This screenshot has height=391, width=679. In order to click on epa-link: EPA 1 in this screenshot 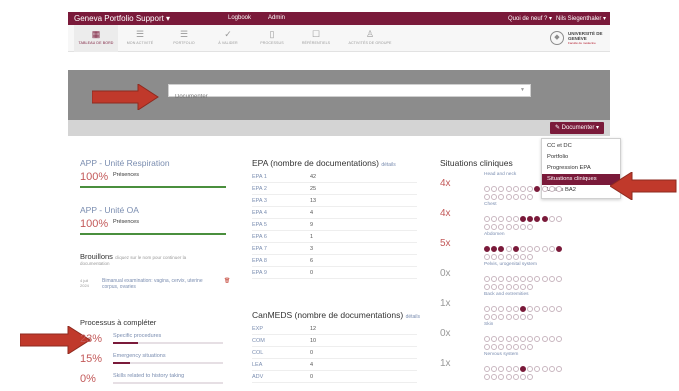, I will do `click(259, 177)`.